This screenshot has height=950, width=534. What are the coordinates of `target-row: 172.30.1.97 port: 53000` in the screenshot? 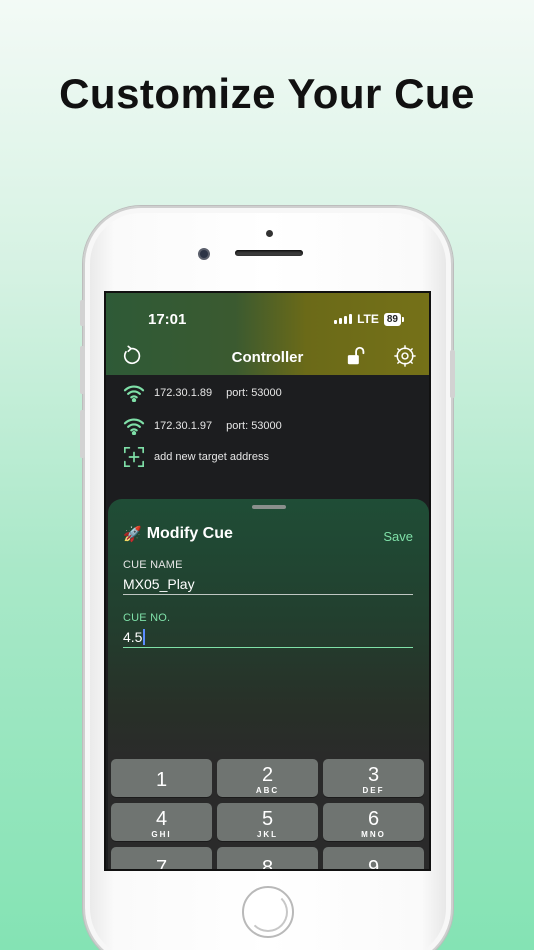 It's located at (202, 426).